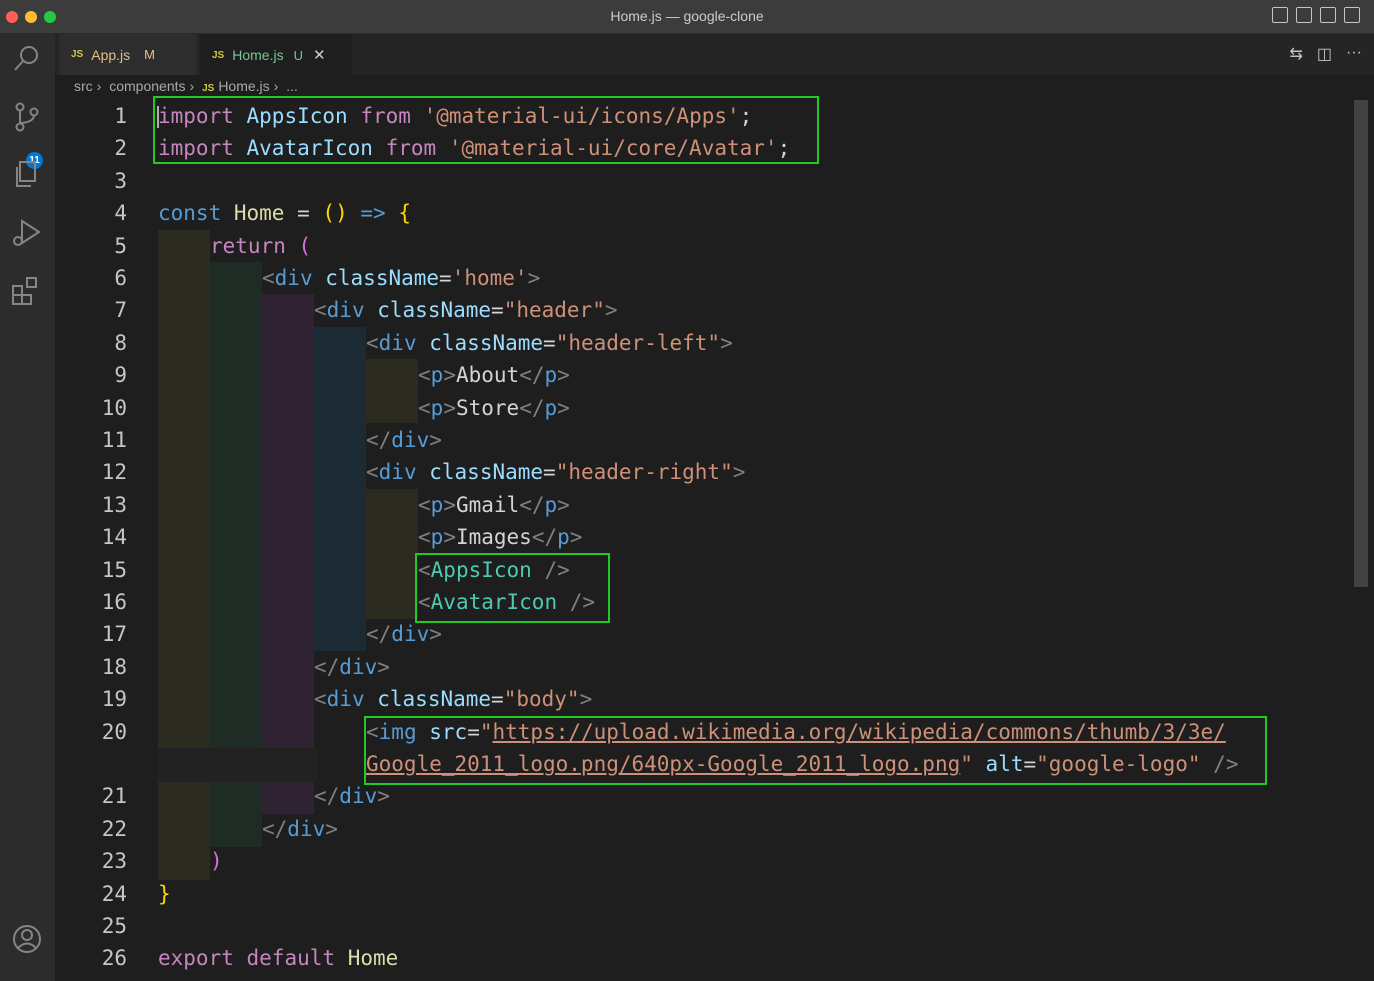 The width and height of the screenshot is (1374, 981). What do you see at coordinates (1280, 15) in the screenshot?
I see `toggle-primary-sidebar-icon` at bounding box center [1280, 15].